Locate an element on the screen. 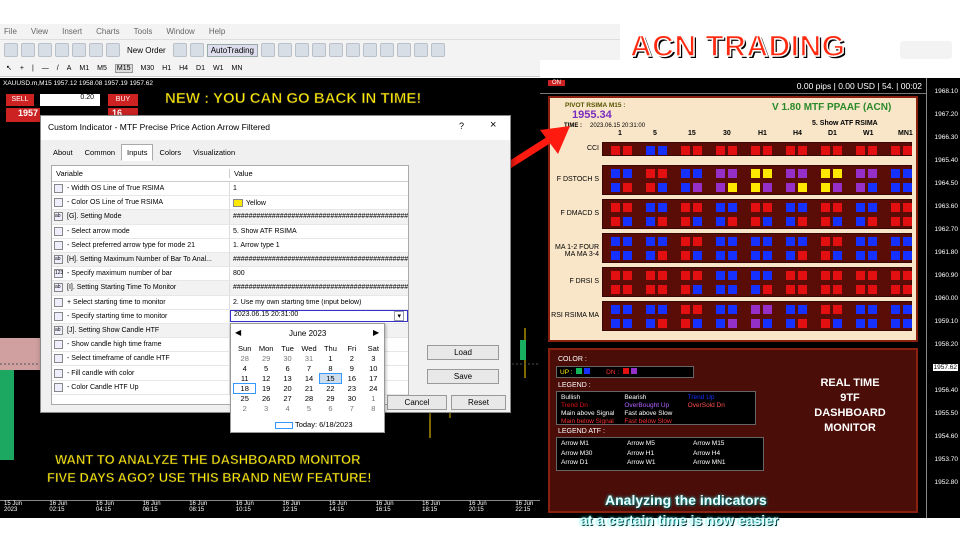 This screenshot has height=539, width=960. vline-icon: | is located at coordinates (33, 68).